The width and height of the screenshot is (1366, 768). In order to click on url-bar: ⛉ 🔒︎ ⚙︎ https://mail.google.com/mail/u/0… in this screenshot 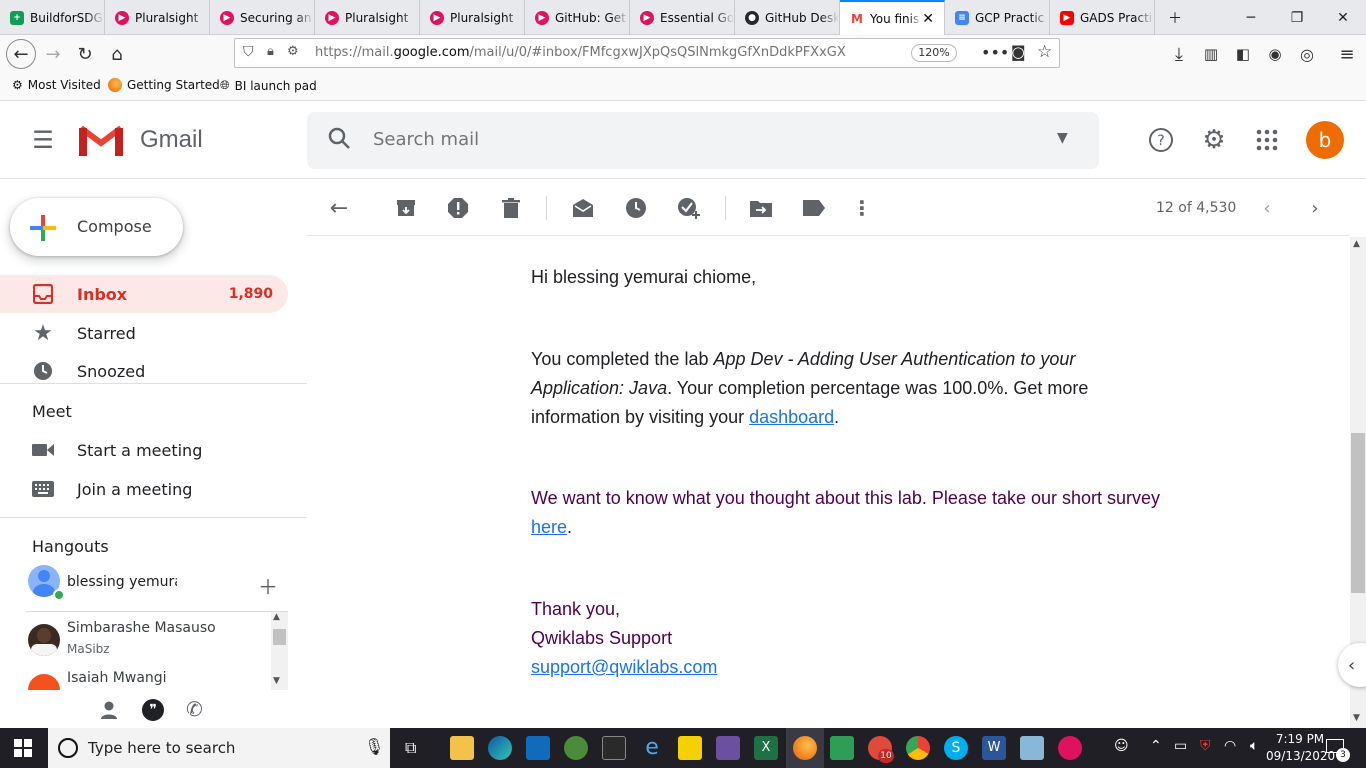, I will do `click(647, 53)`.